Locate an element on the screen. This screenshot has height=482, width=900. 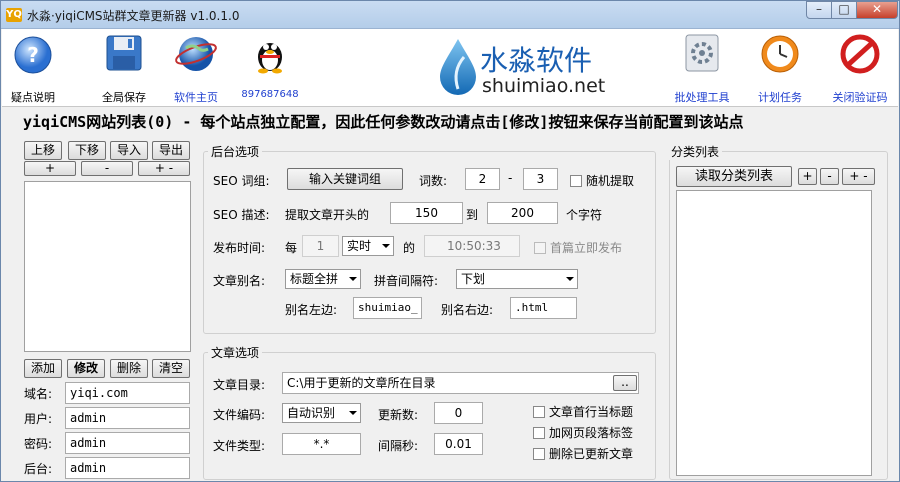
schedule-button: 计划任务 is located at coordinates (780, 68).